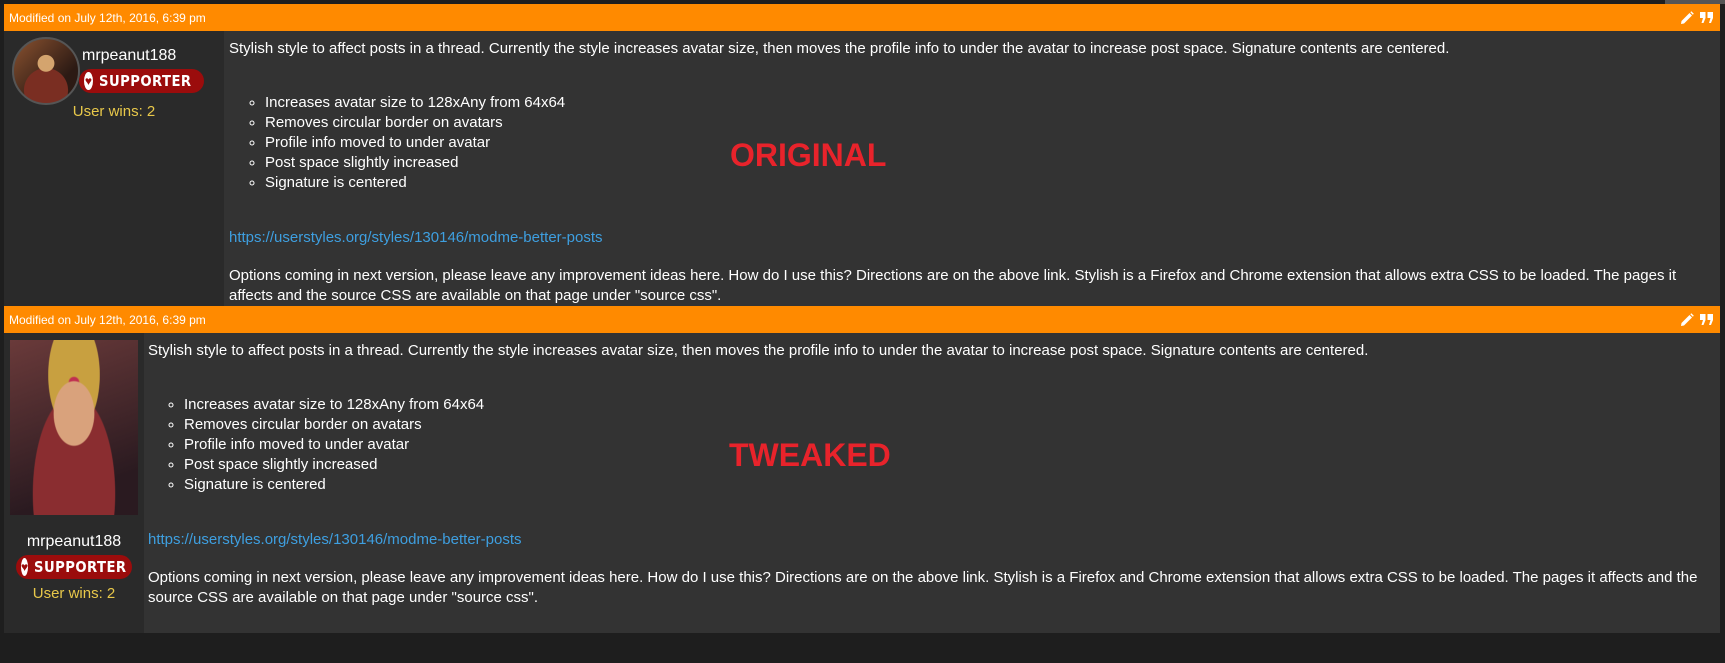 Image resolution: width=1725 pixels, height=663 pixels. What do you see at coordinates (808, 155) in the screenshot?
I see `comparison-label: ORIGINAL` at bounding box center [808, 155].